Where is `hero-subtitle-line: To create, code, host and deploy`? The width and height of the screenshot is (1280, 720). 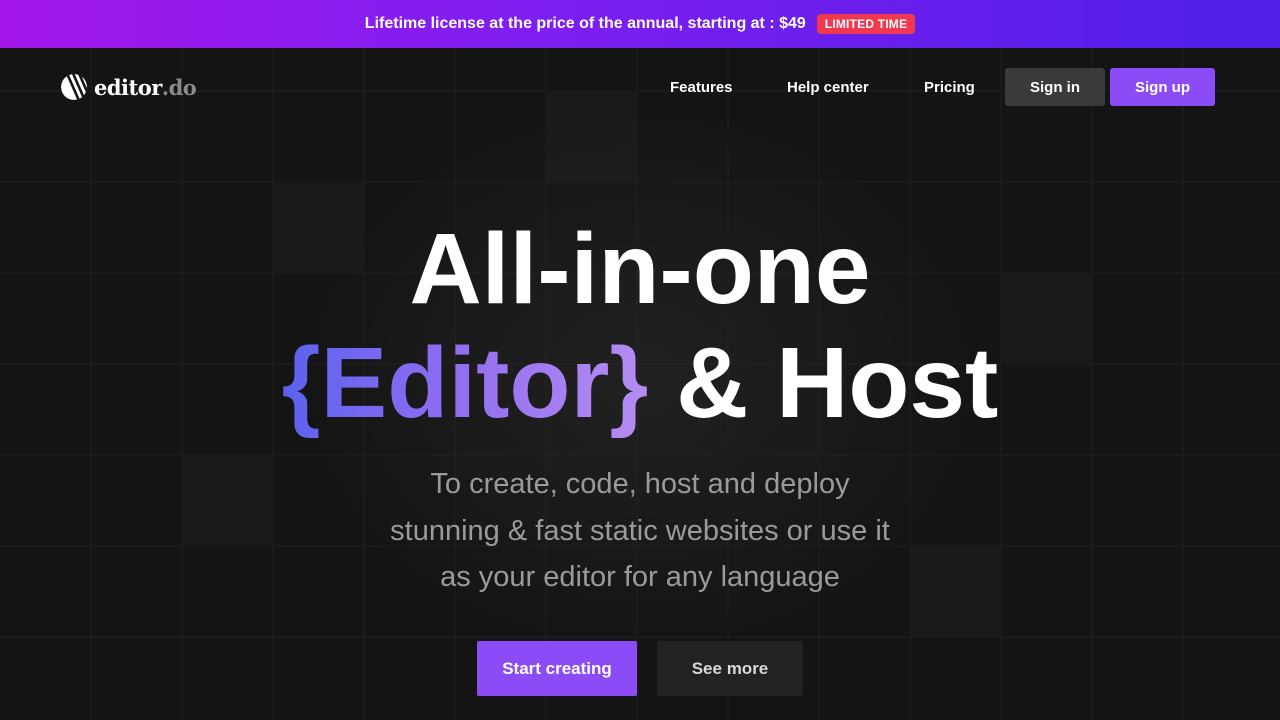 hero-subtitle-line: To create, code, host and deploy is located at coordinates (640, 484).